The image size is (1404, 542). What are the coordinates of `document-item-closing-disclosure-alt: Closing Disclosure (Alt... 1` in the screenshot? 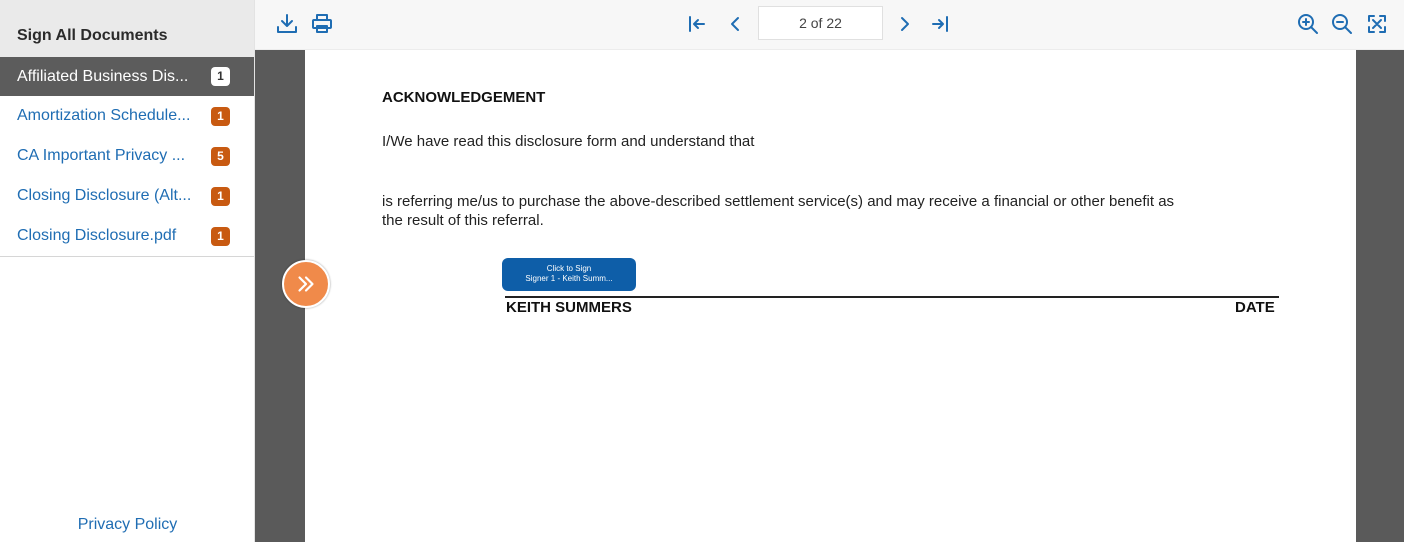 It's located at (127, 196).